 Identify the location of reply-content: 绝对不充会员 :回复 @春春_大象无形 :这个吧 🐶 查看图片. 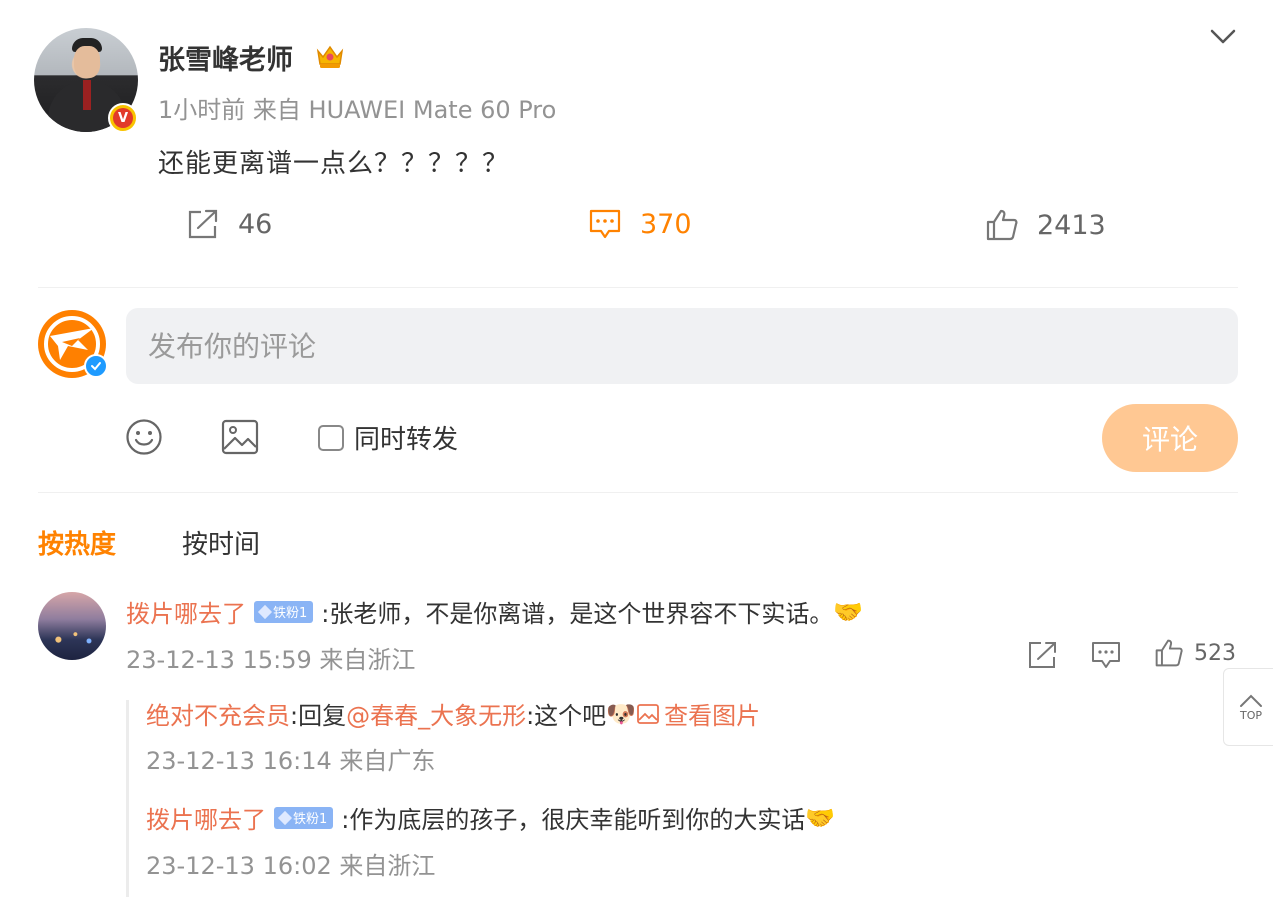
(453, 713).